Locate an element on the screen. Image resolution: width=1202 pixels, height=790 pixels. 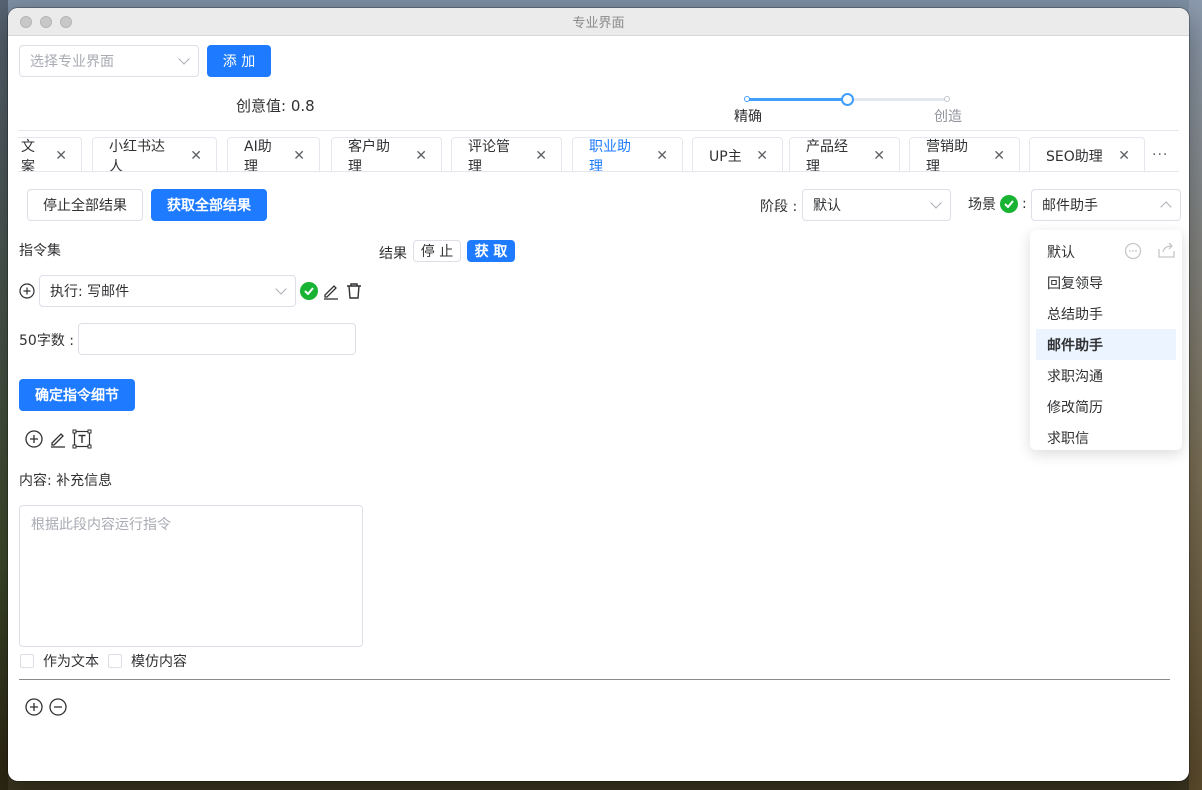
creativity-slider is located at coordinates (847, 99).